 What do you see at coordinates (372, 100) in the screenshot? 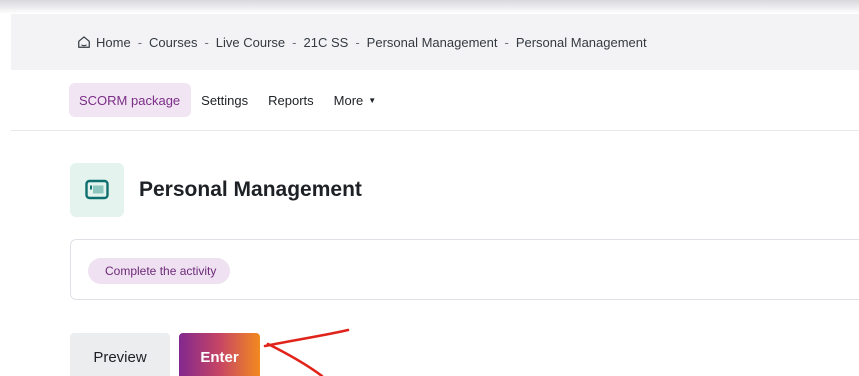
I see `caret-down-icon: ▼` at bounding box center [372, 100].